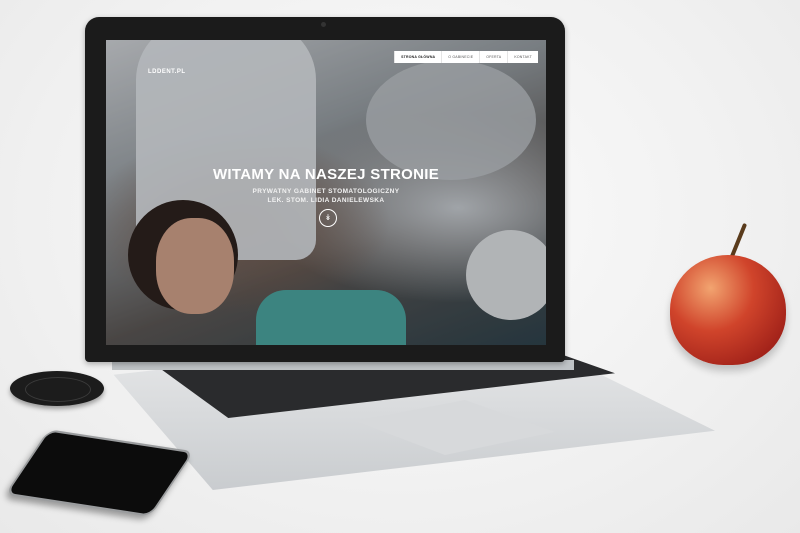  What do you see at coordinates (328, 218) in the screenshot?
I see `chevron-double-down-icon: ↡` at bounding box center [328, 218].